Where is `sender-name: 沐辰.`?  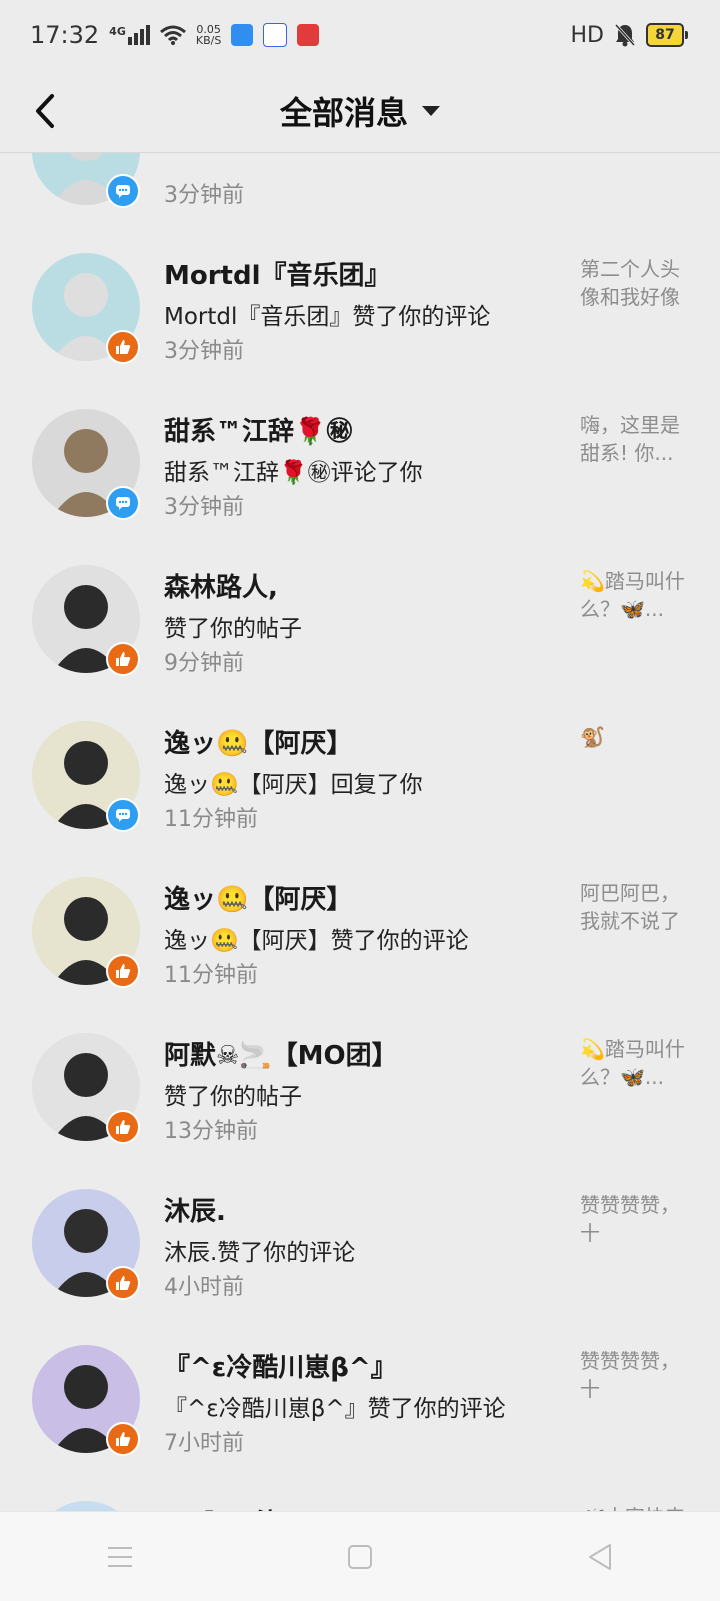 sender-name: 沐辰. is located at coordinates (195, 1209).